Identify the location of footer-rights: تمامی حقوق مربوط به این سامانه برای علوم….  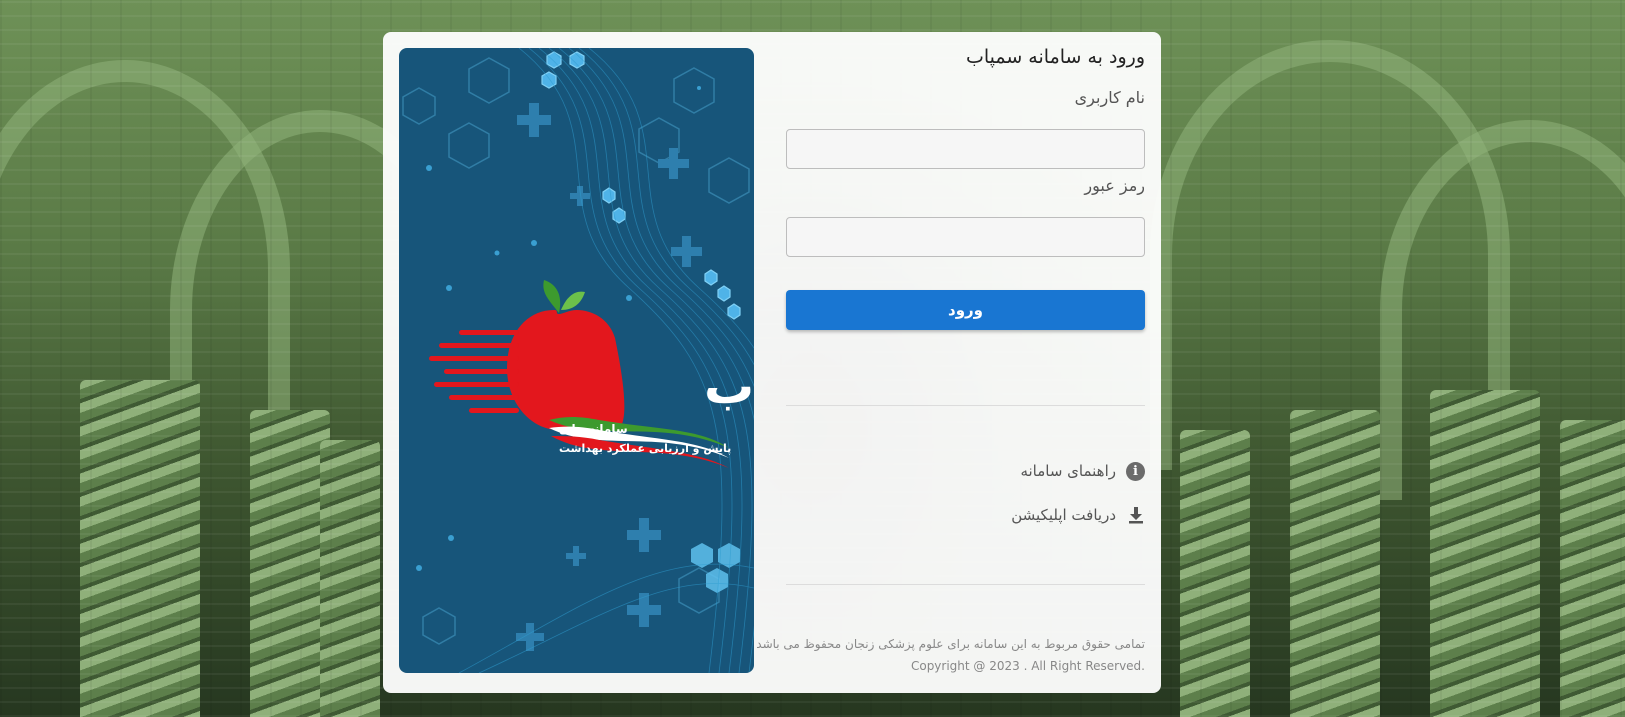
(950, 644).